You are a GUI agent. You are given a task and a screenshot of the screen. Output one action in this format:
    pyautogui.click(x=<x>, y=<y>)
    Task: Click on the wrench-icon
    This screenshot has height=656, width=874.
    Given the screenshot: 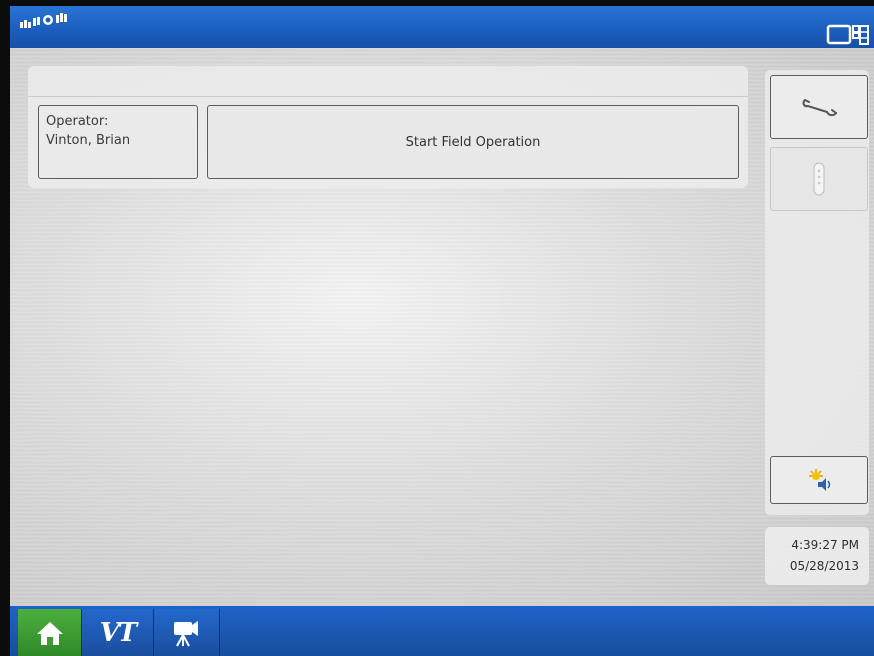 What is the action you would take?
    pyautogui.click(x=819, y=108)
    